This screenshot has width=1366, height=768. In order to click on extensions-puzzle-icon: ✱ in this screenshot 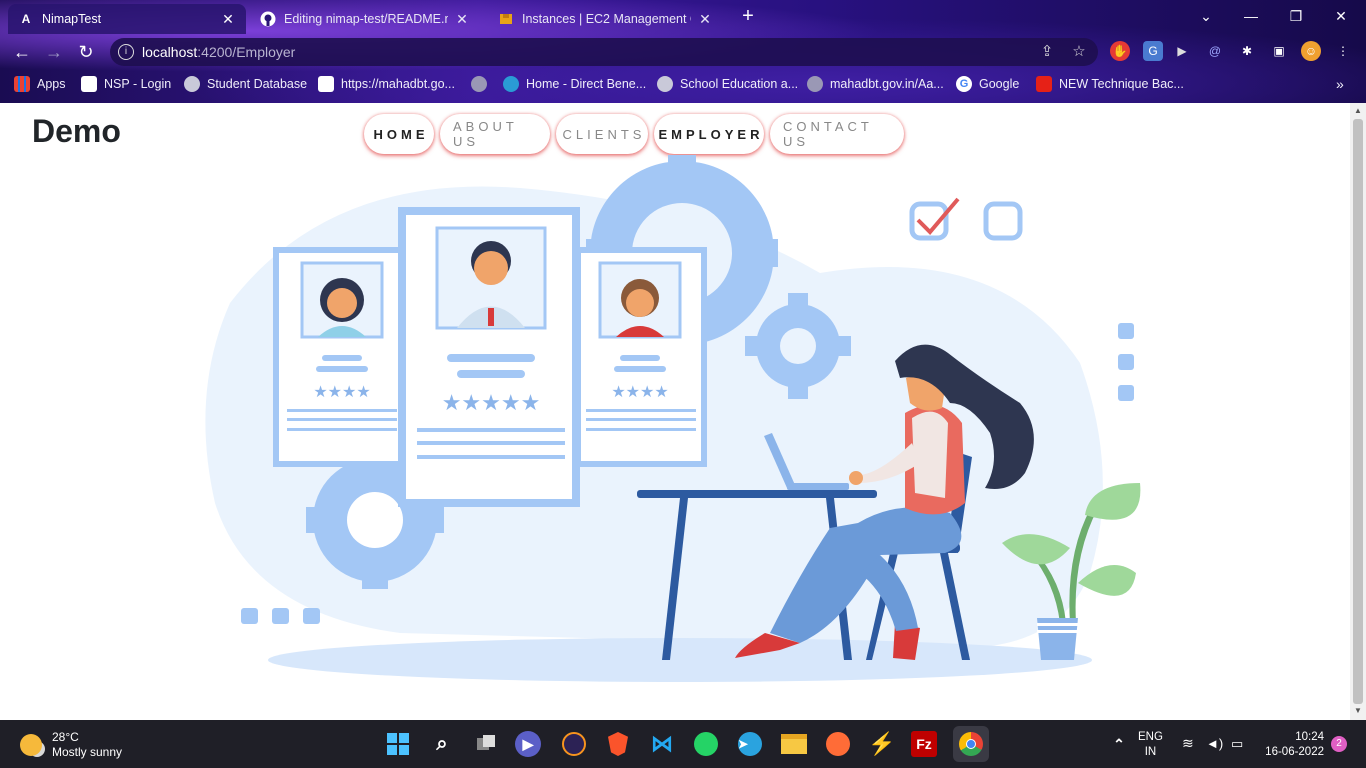, I will do `click(1247, 51)`.